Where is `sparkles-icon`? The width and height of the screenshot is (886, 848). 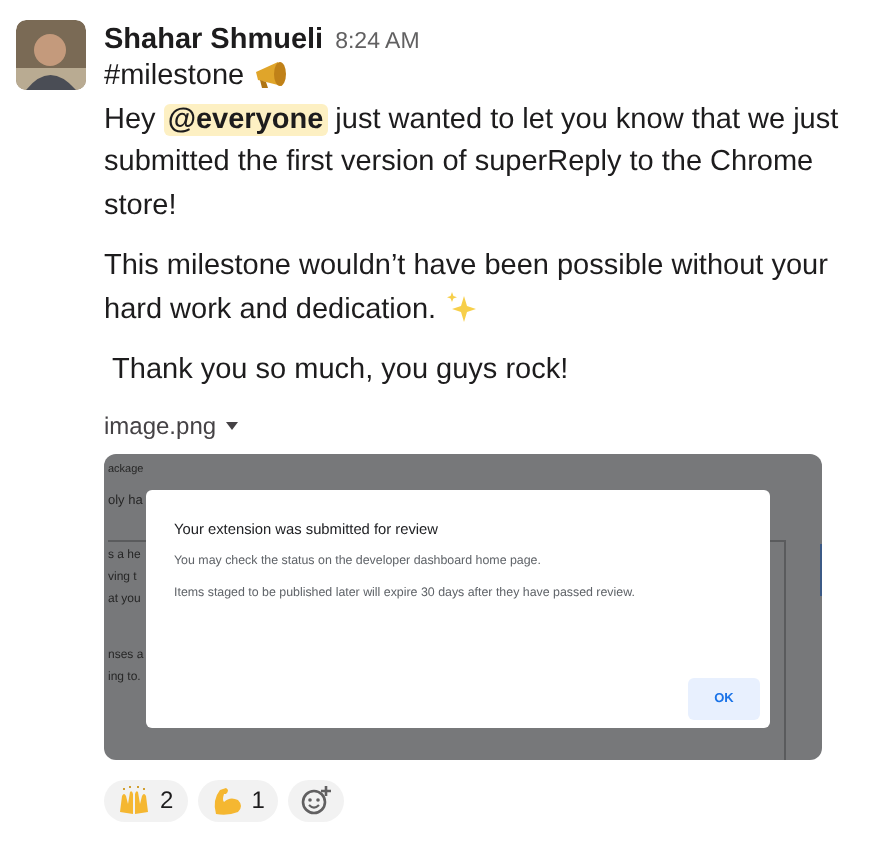
sparkles-icon is located at coordinates (461, 306).